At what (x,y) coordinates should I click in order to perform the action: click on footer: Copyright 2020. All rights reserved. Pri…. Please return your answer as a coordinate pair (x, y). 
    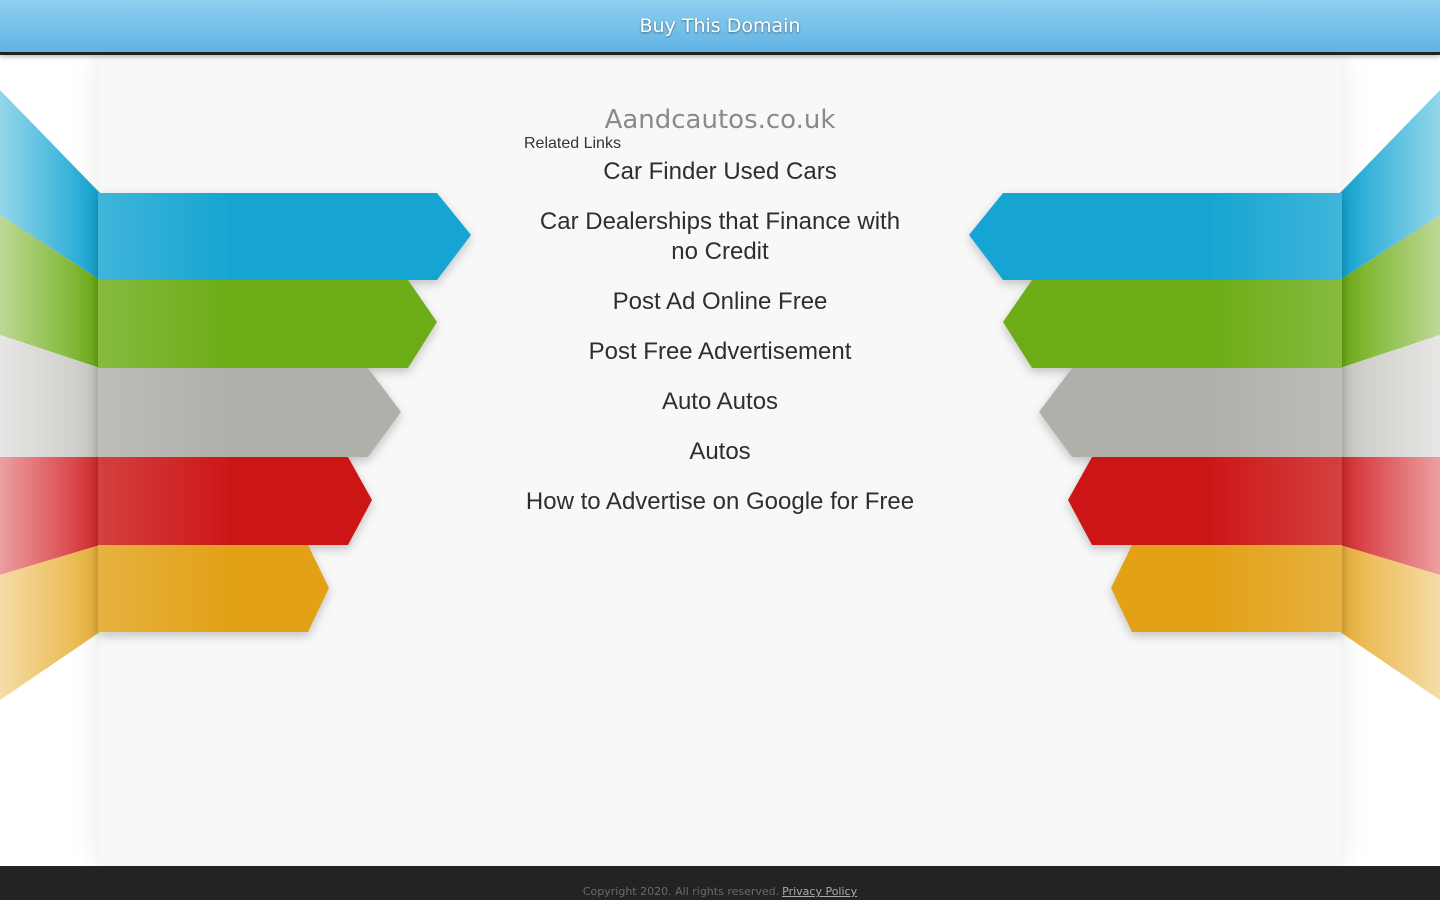
    Looking at the image, I should click on (720, 883).